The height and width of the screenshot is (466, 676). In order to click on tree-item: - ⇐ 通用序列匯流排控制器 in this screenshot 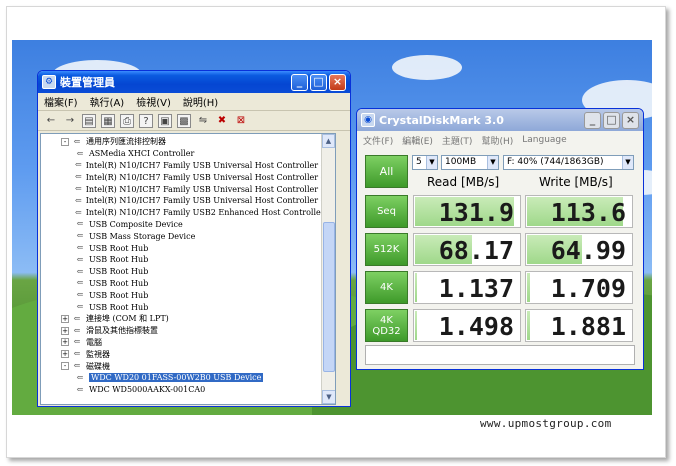, I will do `click(189, 142)`.